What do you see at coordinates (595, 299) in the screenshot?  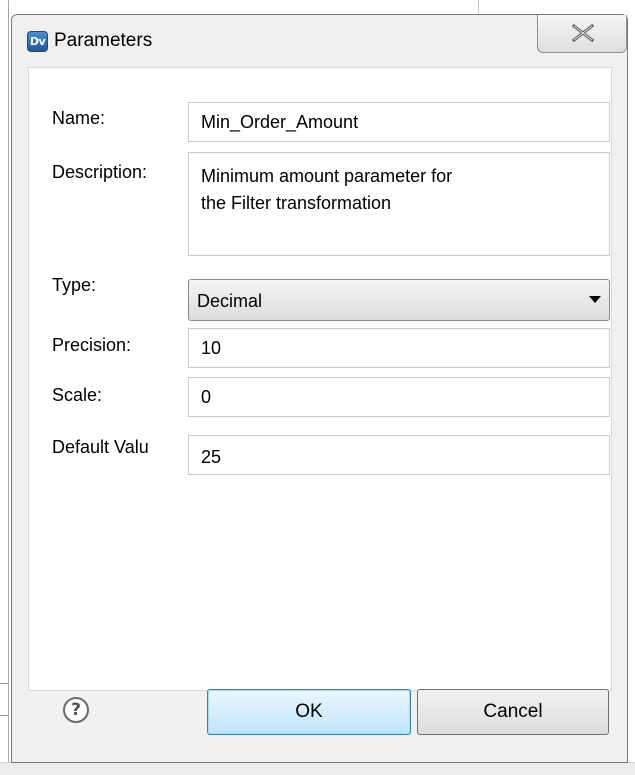 I see `chevron-down-icon` at bounding box center [595, 299].